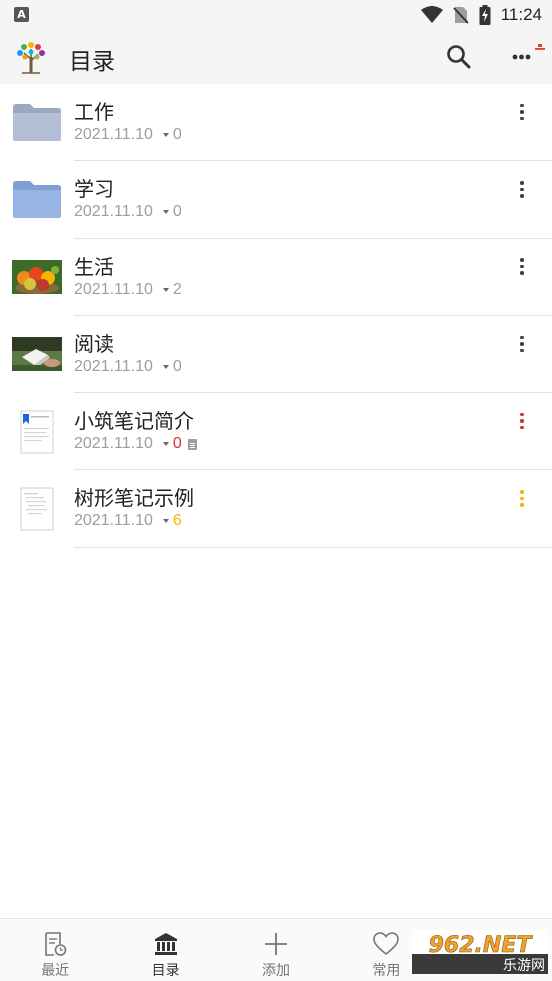  Describe the element at coordinates (165, 971) in the screenshot. I see `nav-catalog-label: 目录` at that location.